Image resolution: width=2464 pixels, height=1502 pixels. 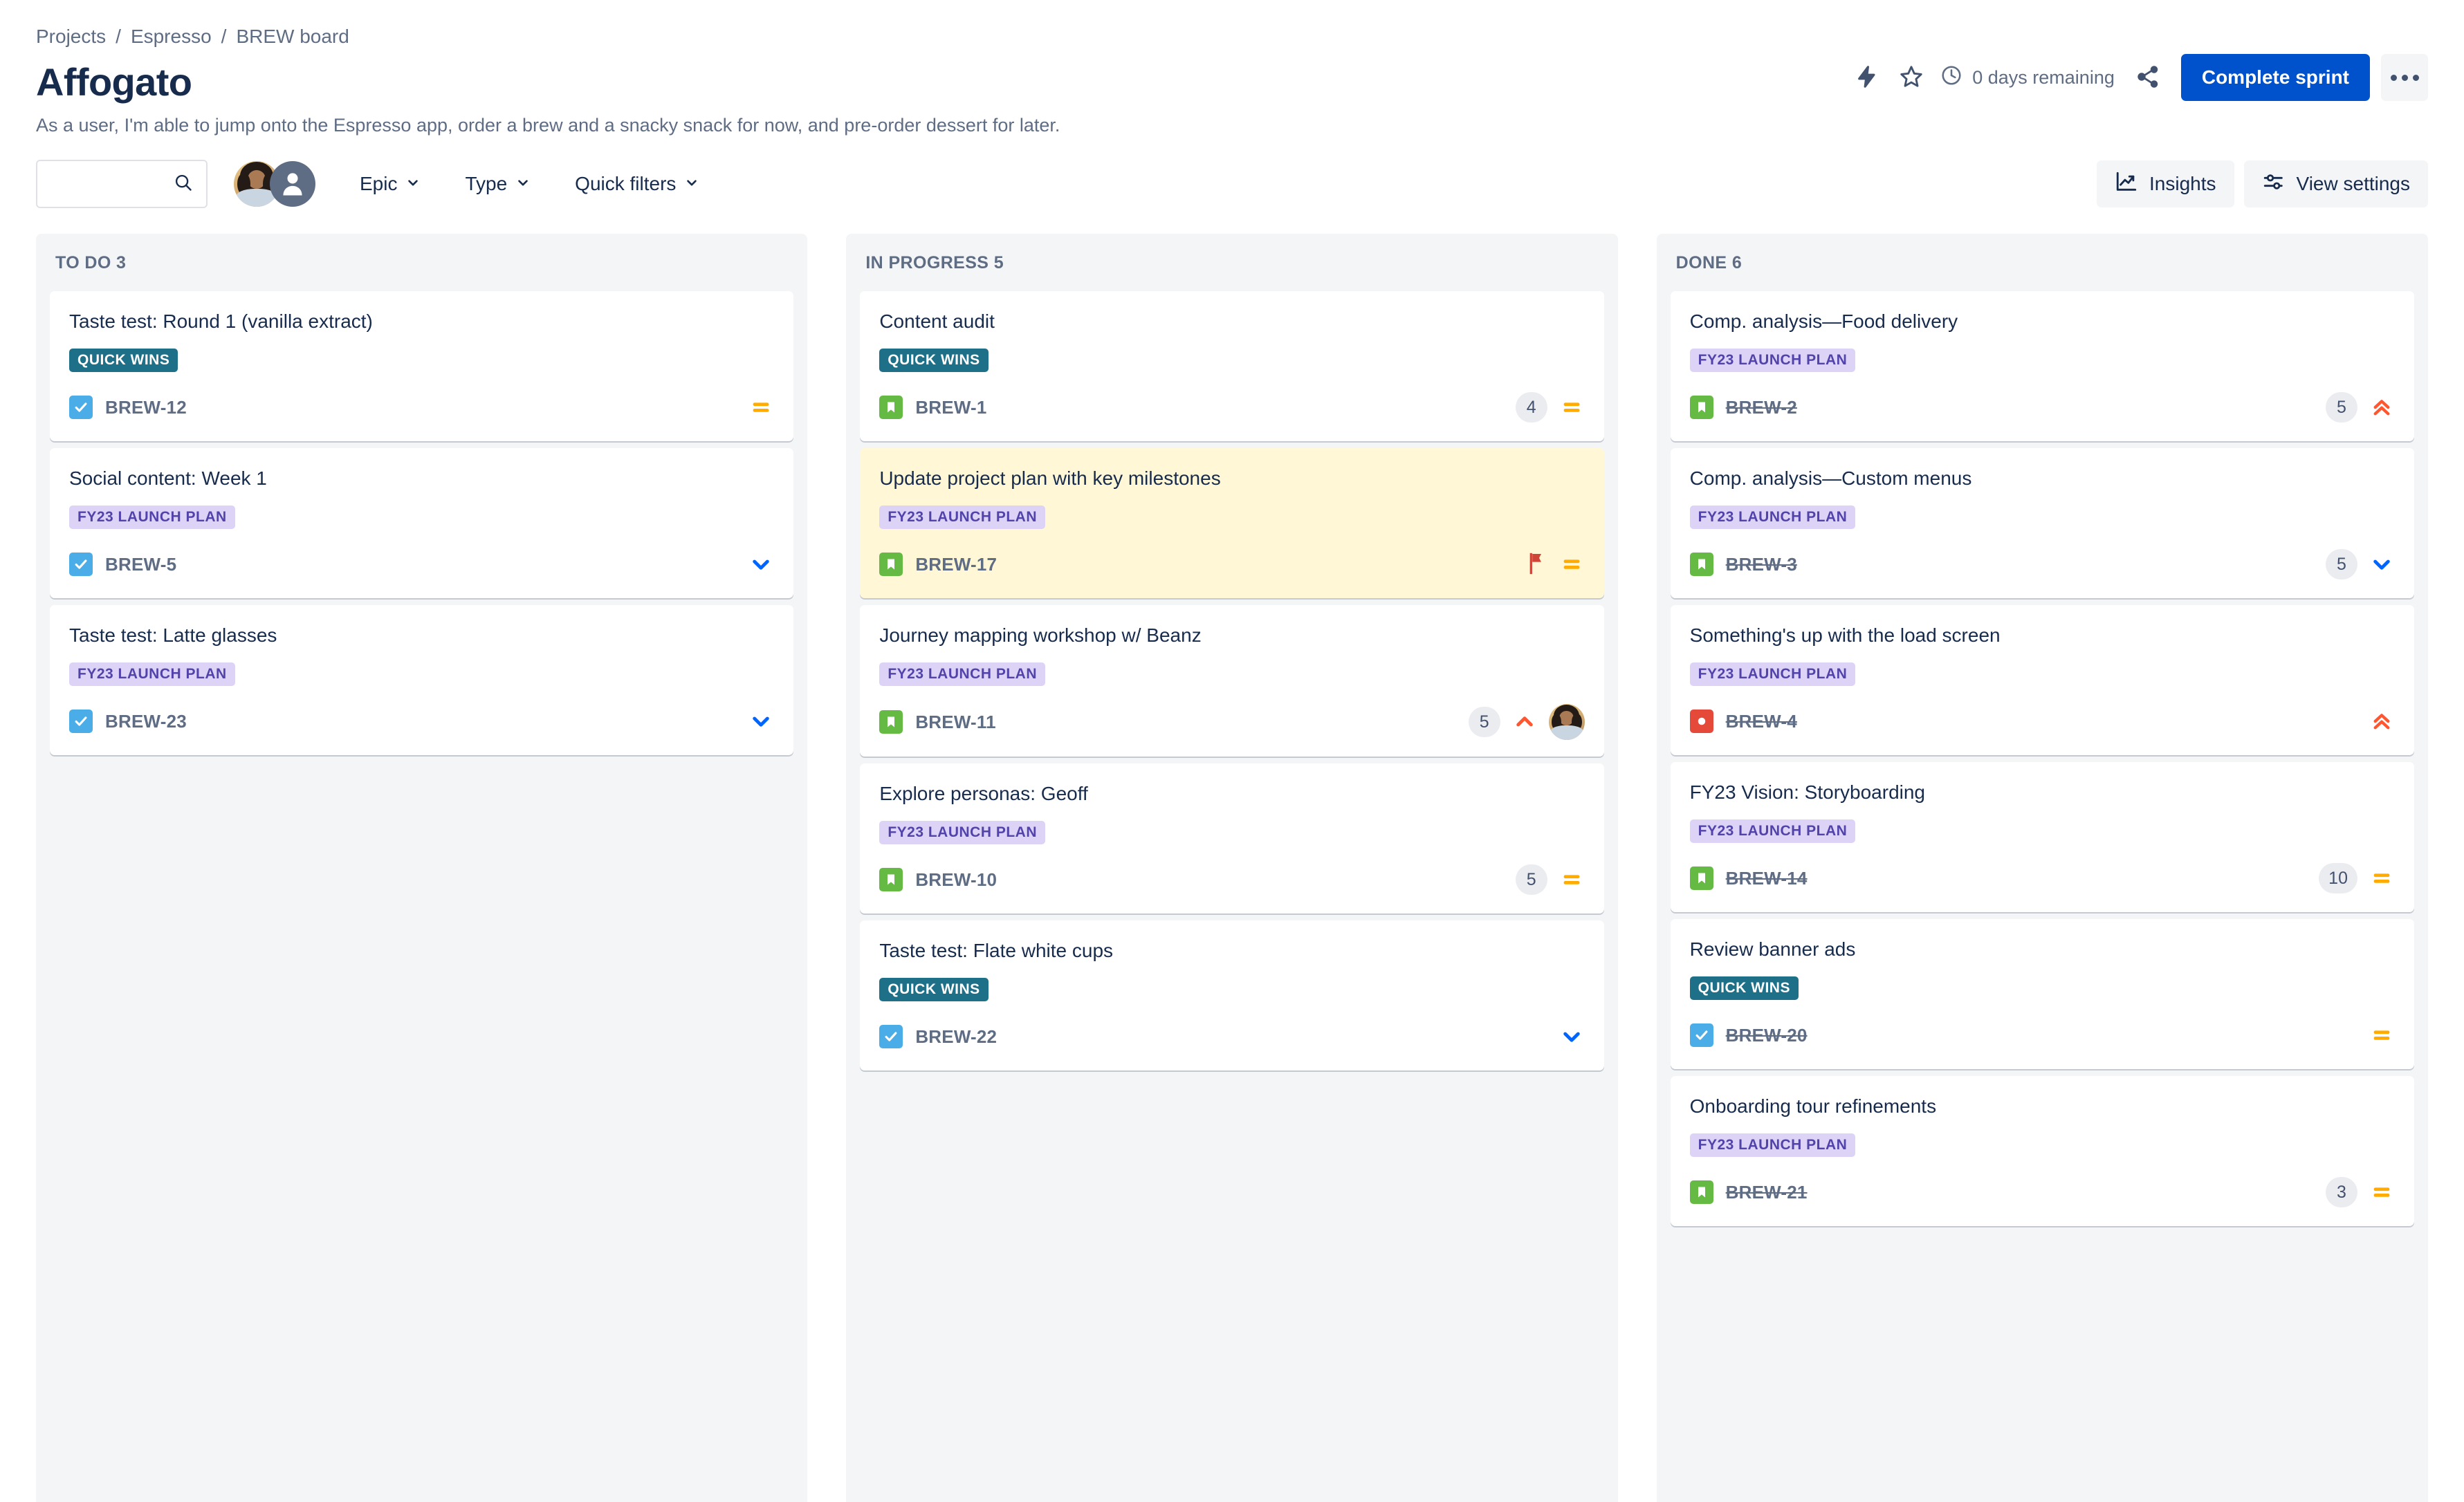 What do you see at coordinates (2275, 77) in the screenshot?
I see `complete-sprint-button: Complete sprint` at bounding box center [2275, 77].